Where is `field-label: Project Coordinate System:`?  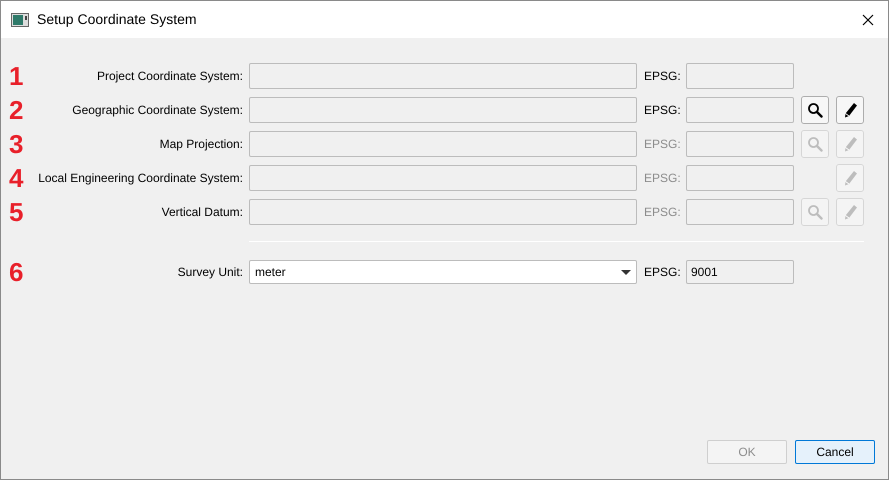
field-label: Project Coordinate System: is located at coordinates (169, 76).